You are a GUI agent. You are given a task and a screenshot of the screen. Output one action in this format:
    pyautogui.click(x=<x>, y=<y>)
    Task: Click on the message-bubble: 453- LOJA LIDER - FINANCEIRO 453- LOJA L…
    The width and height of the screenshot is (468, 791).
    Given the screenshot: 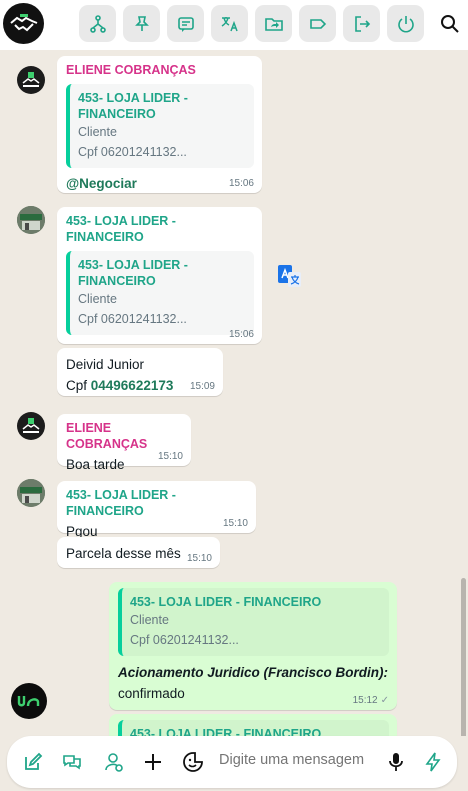 What is the action you would take?
    pyautogui.click(x=159, y=284)
    